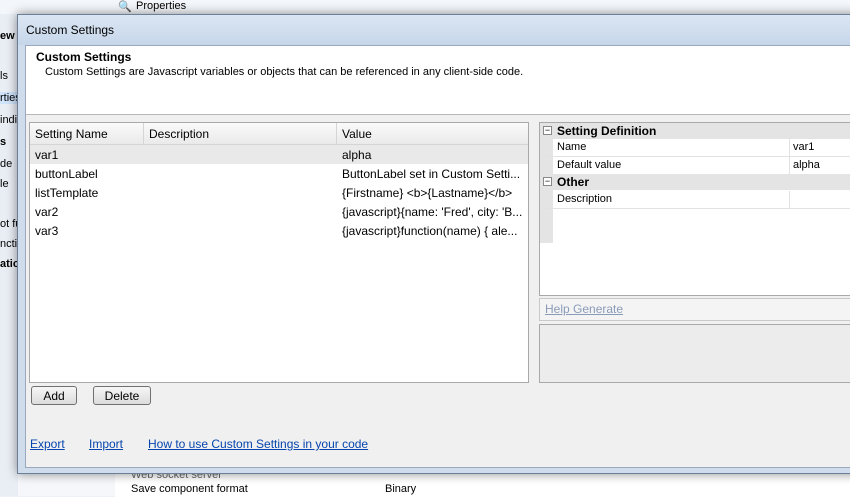 This screenshot has width=850, height=497. Describe the element at coordinates (258, 444) in the screenshot. I see `howto-link: How to use Custom Settings in your code` at that location.